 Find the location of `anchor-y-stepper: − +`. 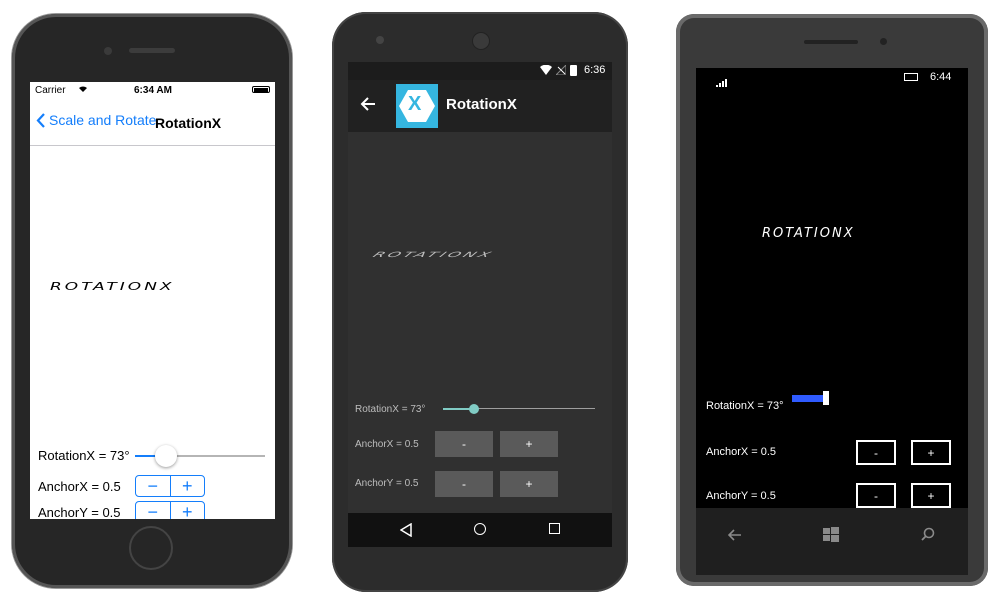

anchor-y-stepper: − + is located at coordinates (170, 510).